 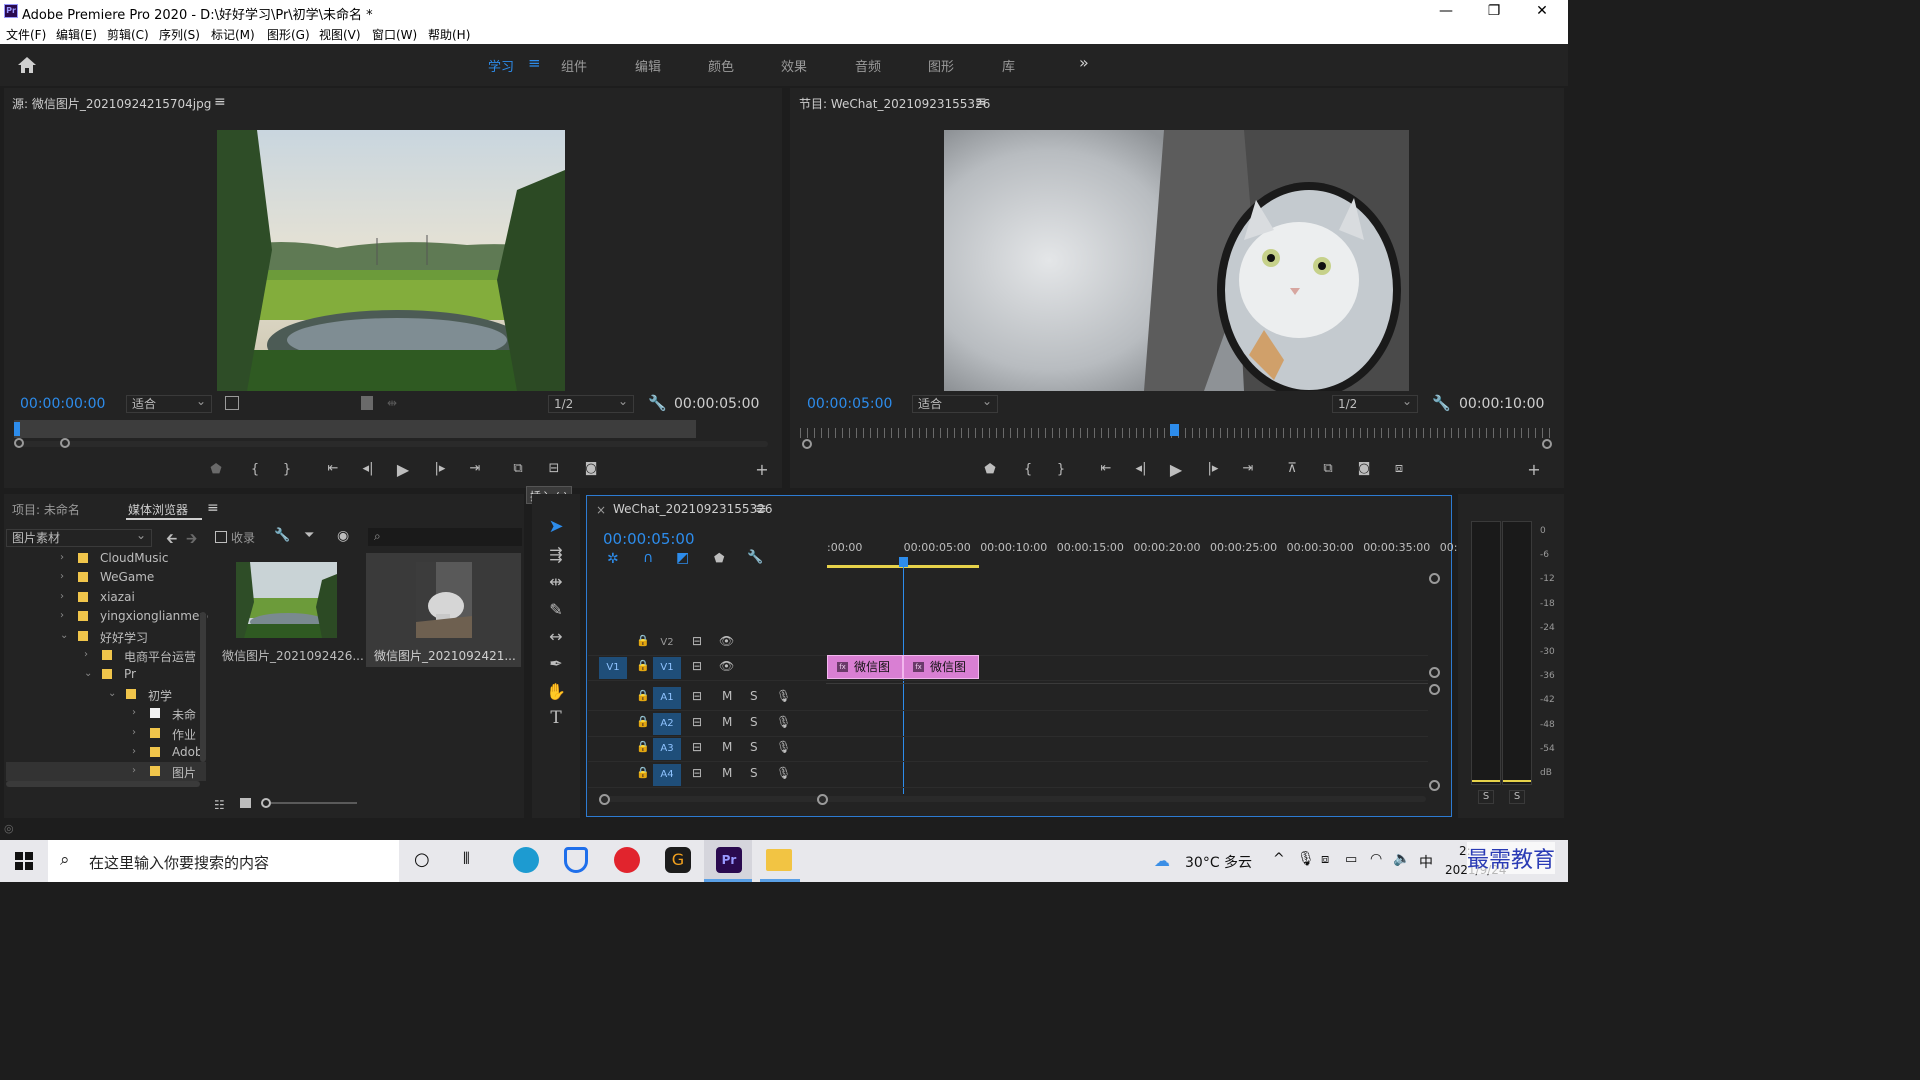 I want to click on vscroll-handle, so click(x=1434, y=785).